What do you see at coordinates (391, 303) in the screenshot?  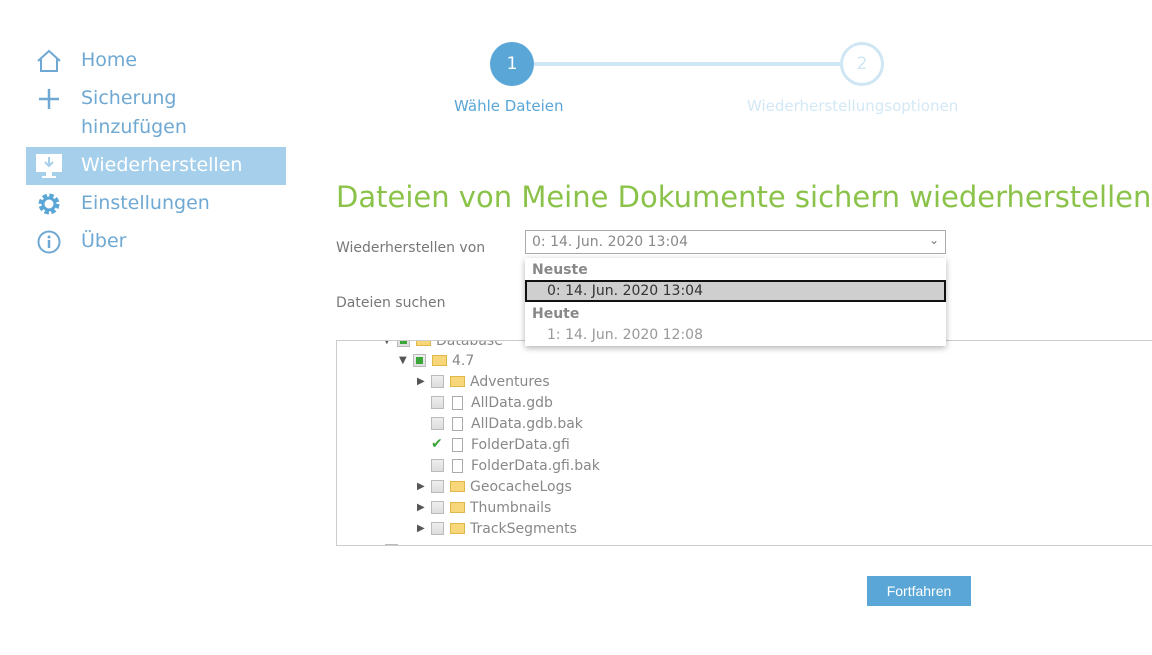 I see `search-files-label: Dateien suchen` at bounding box center [391, 303].